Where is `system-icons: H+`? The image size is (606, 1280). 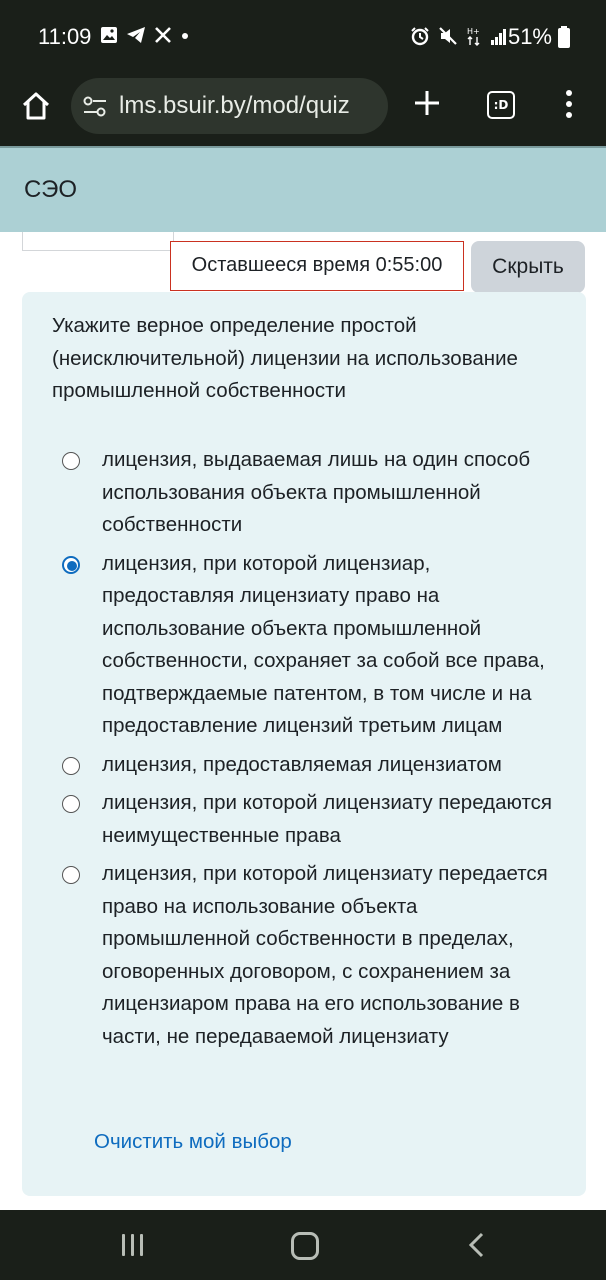 system-icons: H+ is located at coordinates (459, 36).